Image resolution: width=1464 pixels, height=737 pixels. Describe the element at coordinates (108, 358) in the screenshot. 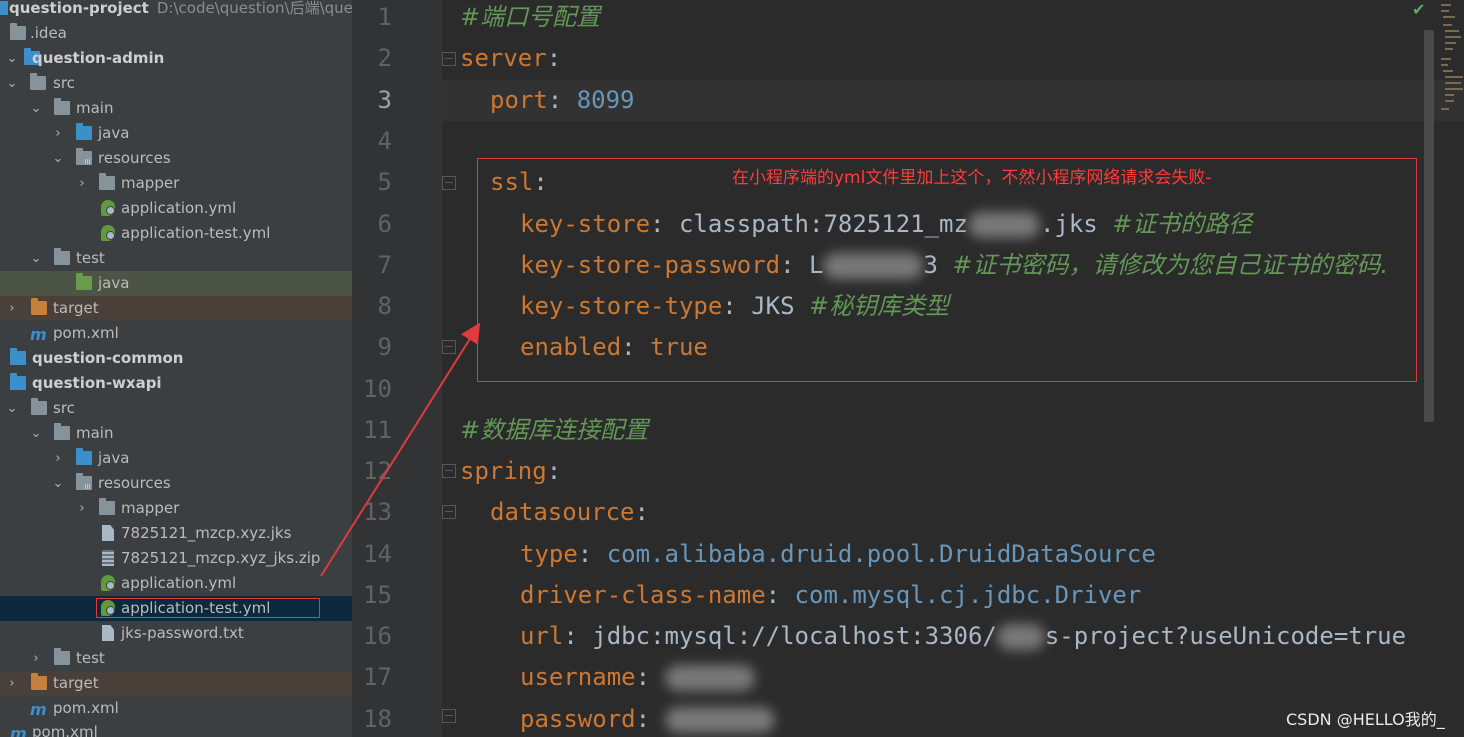

I see `tree-label: question-common` at that location.